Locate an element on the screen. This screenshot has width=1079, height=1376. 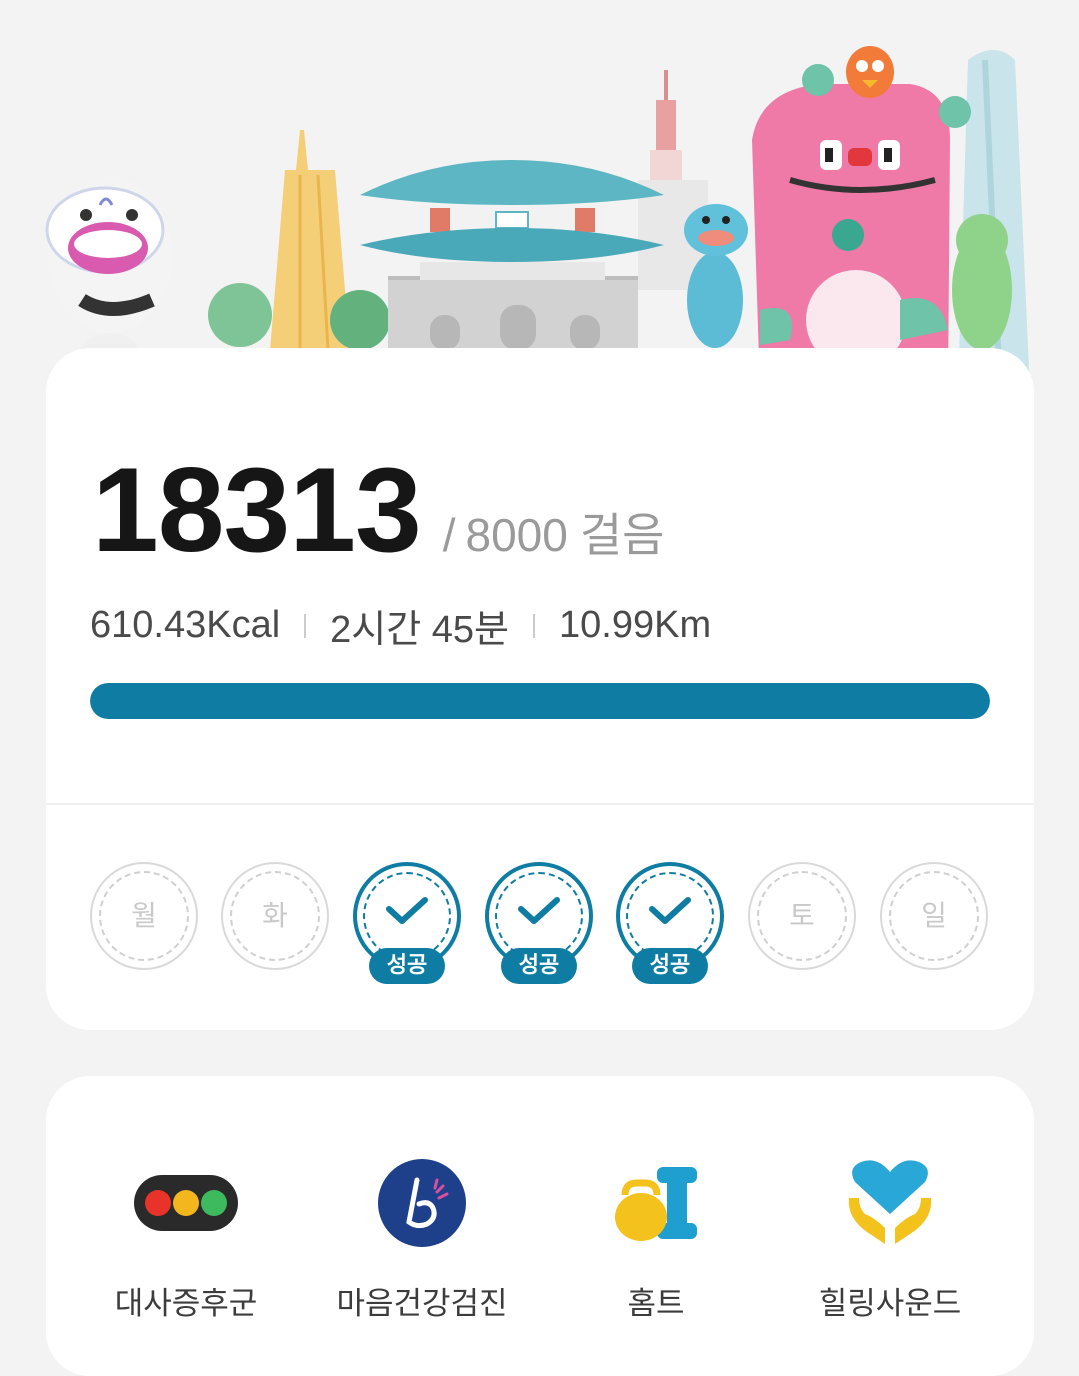
duration-value: 2시간 45분 is located at coordinates (419, 630).